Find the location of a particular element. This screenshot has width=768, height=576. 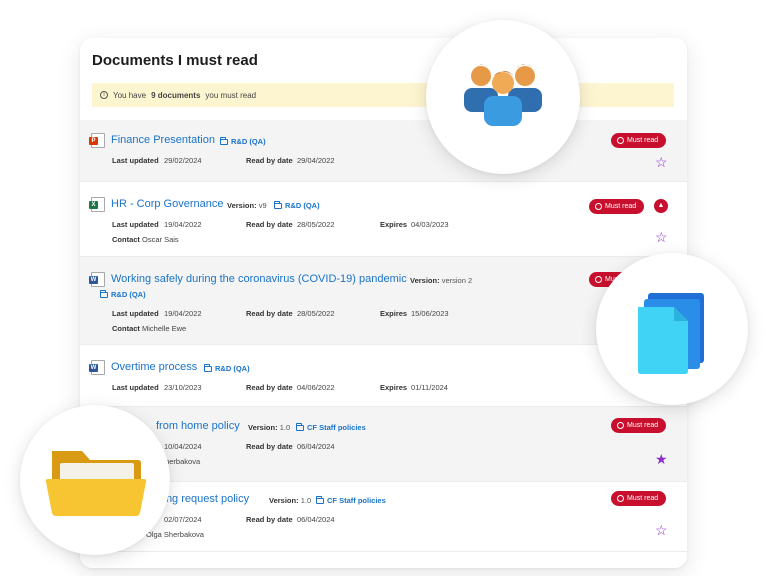

expires: Expires 15/06/2023 is located at coordinates (414, 313).